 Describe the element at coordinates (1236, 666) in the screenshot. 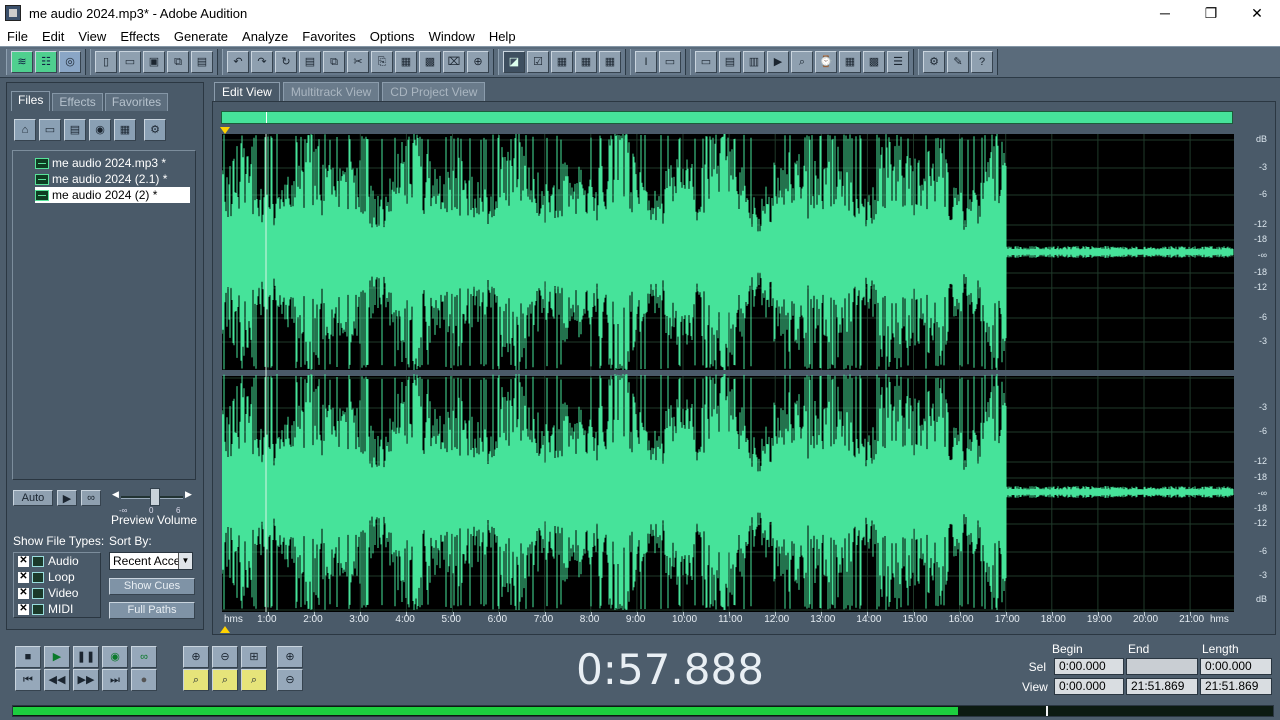

I see `sel-length-field: 0:00.000` at that location.